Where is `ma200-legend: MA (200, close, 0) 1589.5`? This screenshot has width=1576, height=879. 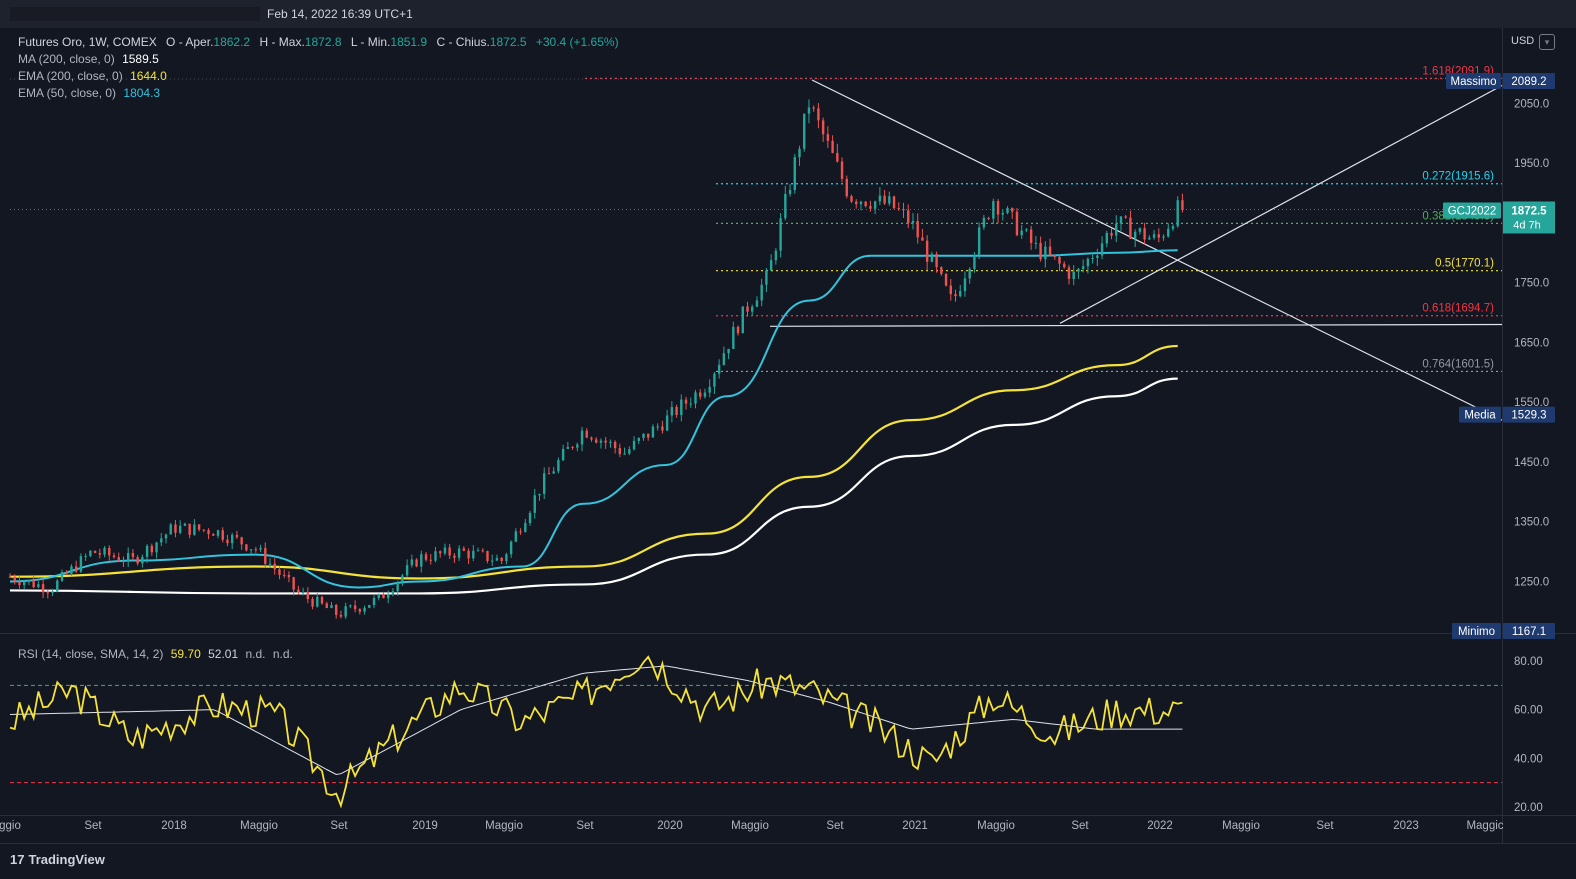
ma200-legend: MA (200, close, 0) 1589.5 is located at coordinates (88, 59).